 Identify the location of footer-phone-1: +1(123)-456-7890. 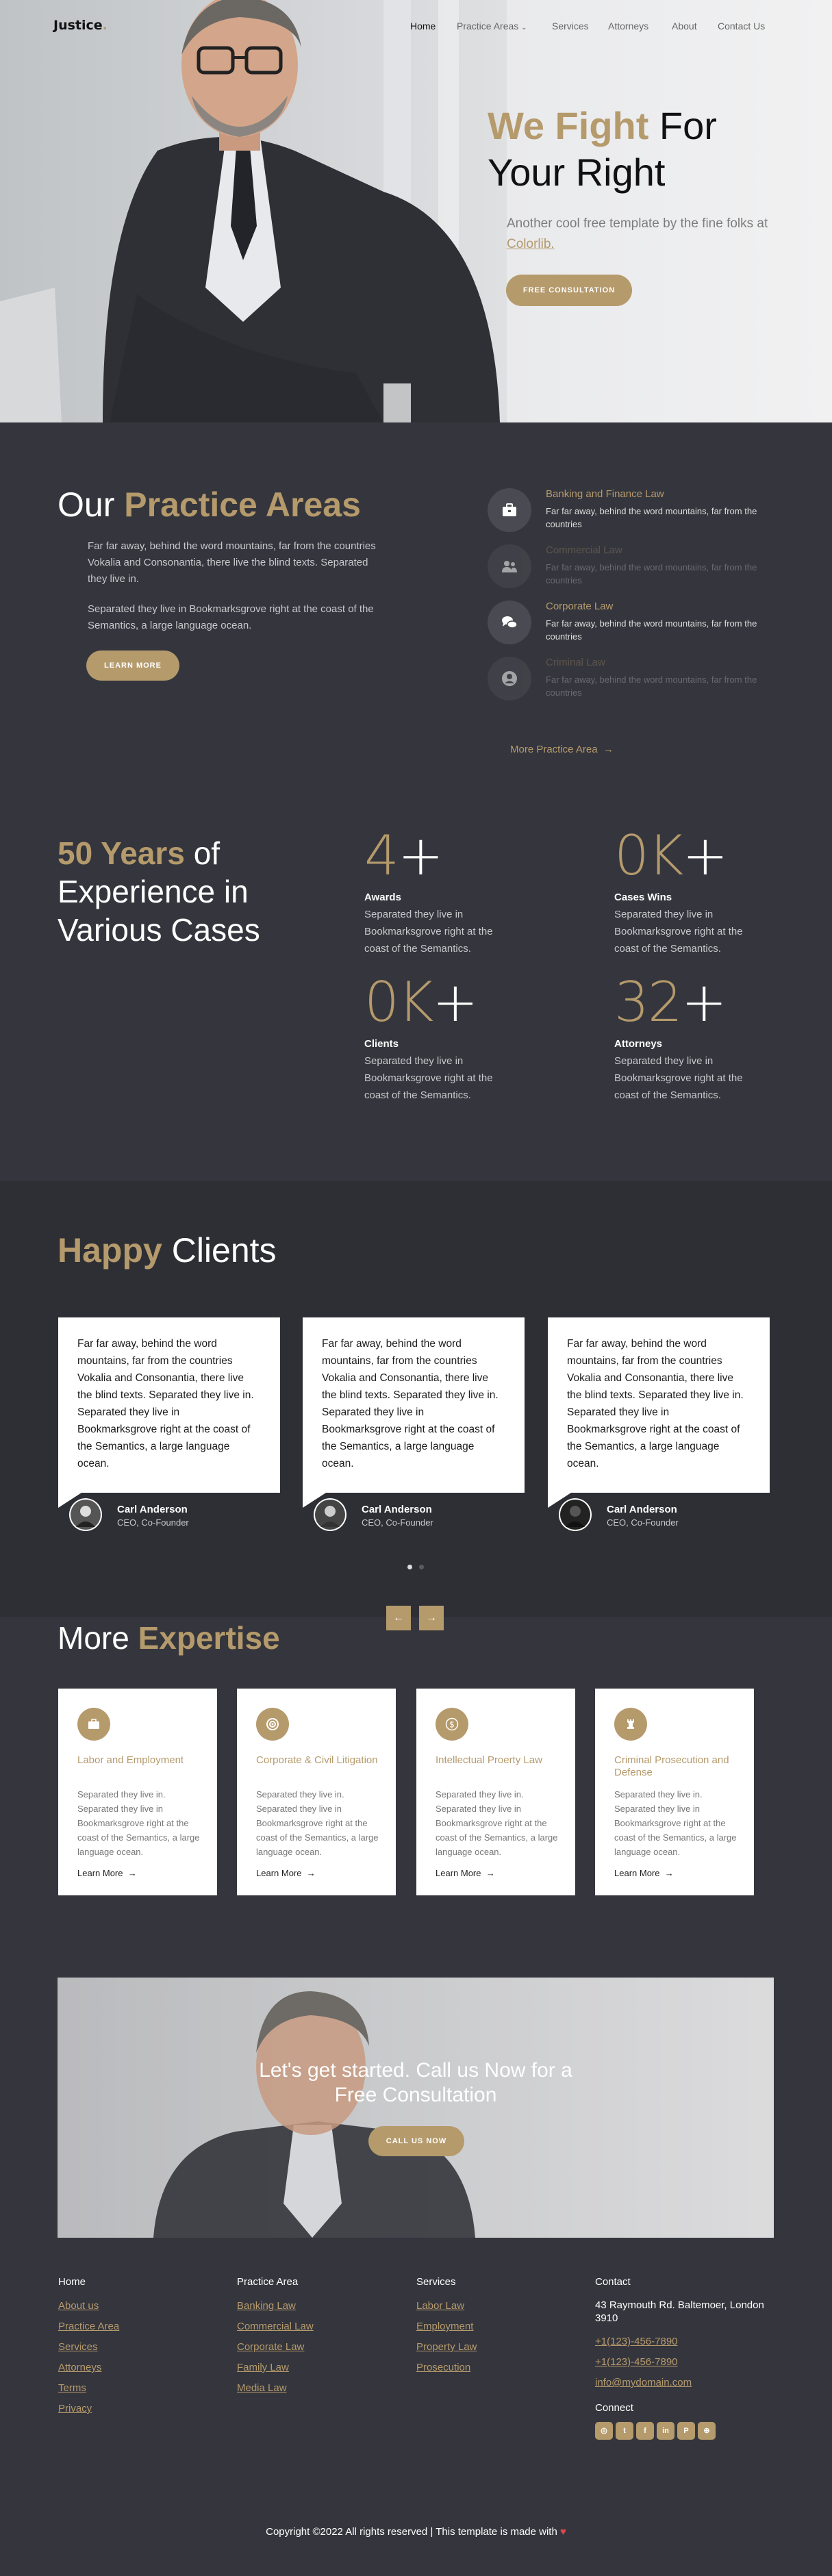
(687, 2341).